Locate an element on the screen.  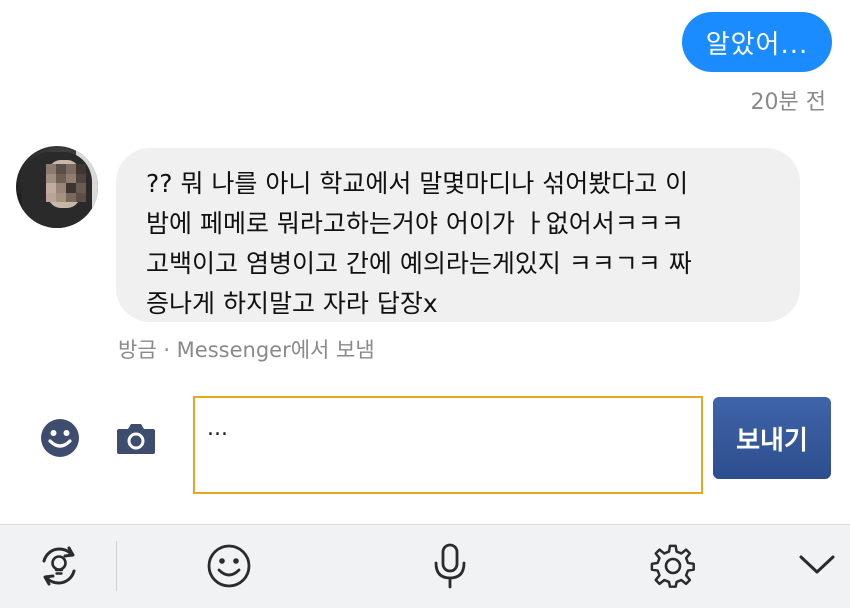
send-button-label: 보내기 is located at coordinates (772, 440).